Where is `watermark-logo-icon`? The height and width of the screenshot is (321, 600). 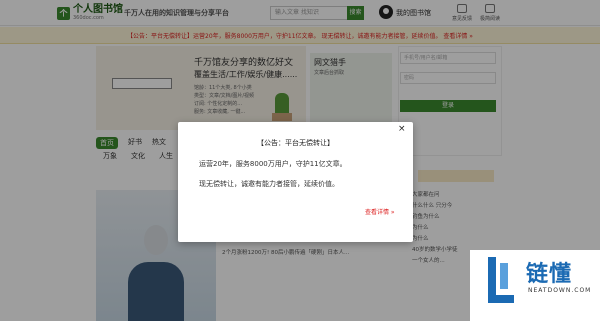
watermark-logo-icon is located at coordinates (501, 280).